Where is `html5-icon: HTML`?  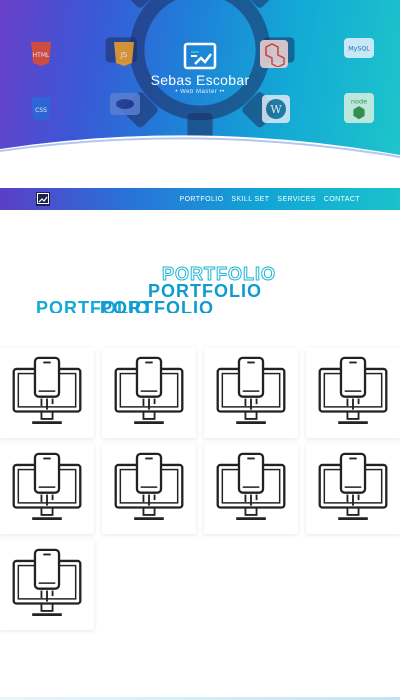
html5-icon: HTML is located at coordinates (41, 54).